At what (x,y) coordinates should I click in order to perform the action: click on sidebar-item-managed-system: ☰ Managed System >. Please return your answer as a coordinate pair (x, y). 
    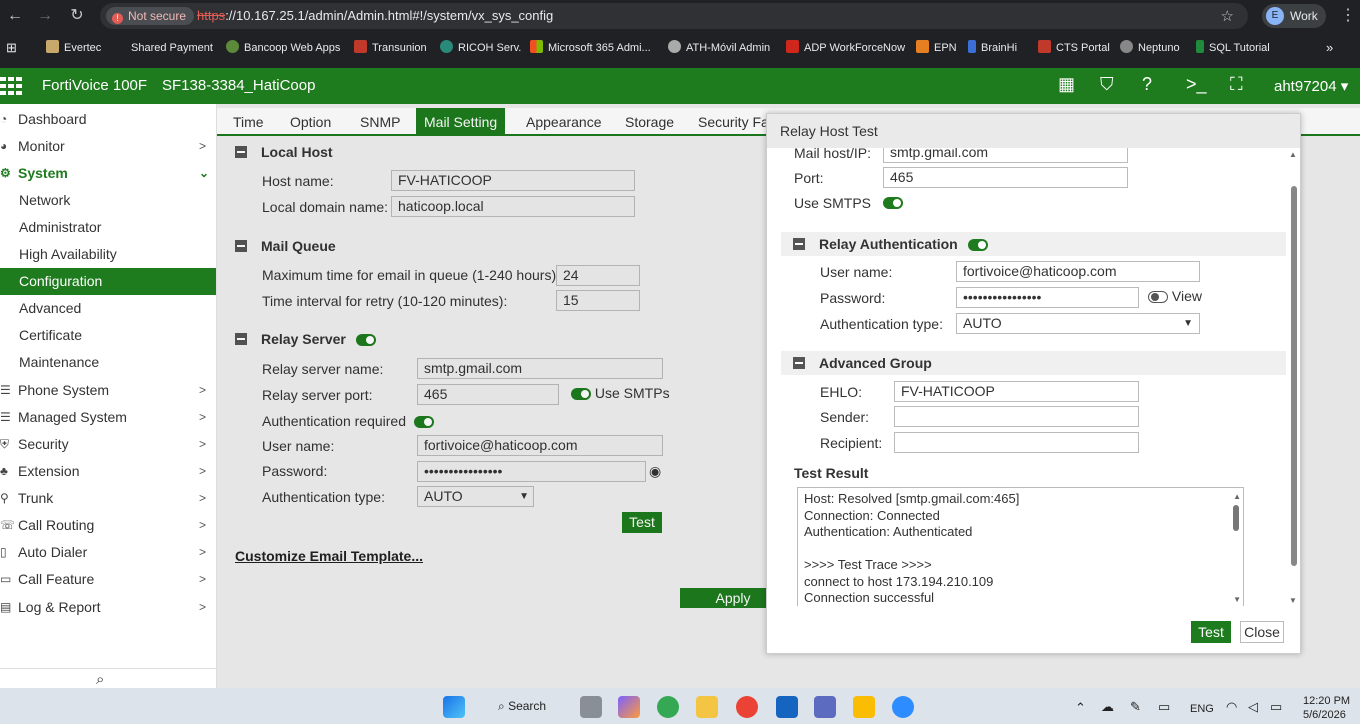
    Looking at the image, I should click on (108, 417).